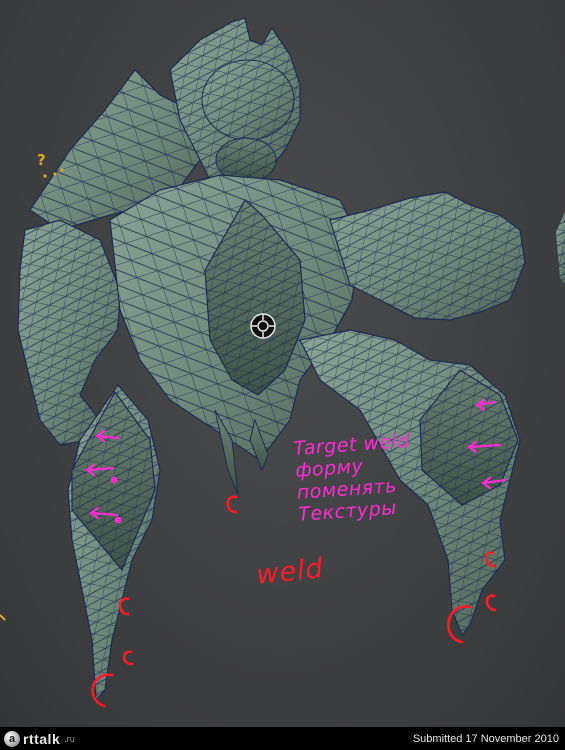 This screenshot has height=750, width=565. What do you see at coordinates (3, 617) in the screenshot?
I see `orange-mark` at bounding box center [3, 617].